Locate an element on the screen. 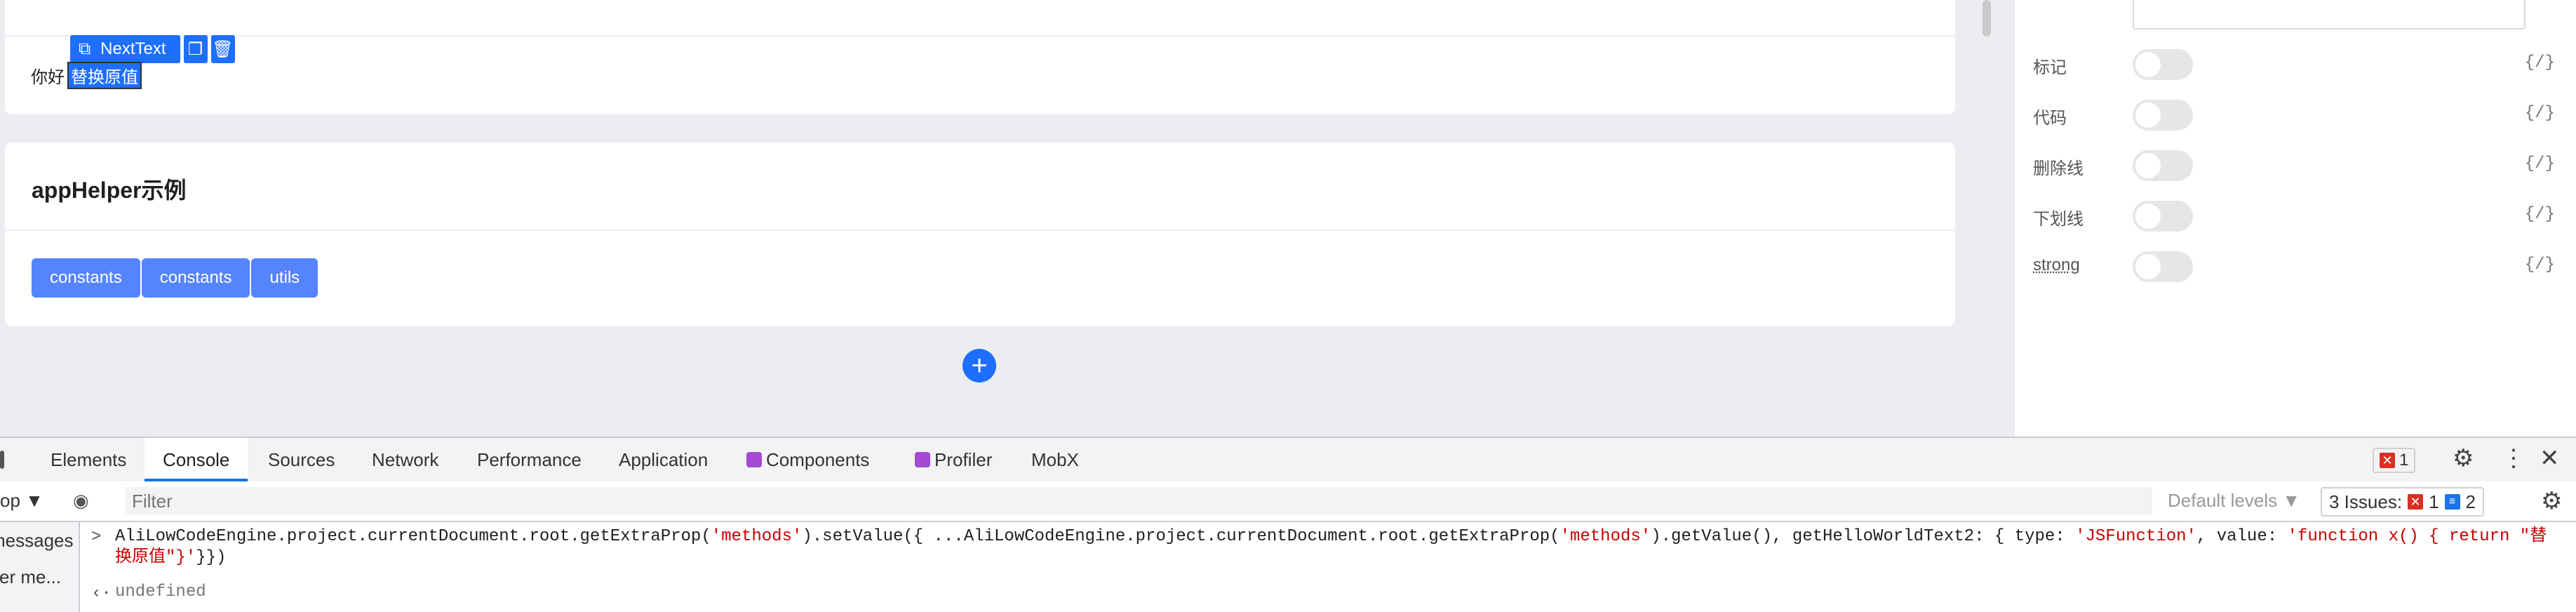 The height and width of the screenshot is (612, 2576). prop-input-field is located at coordinates (2329, 15).